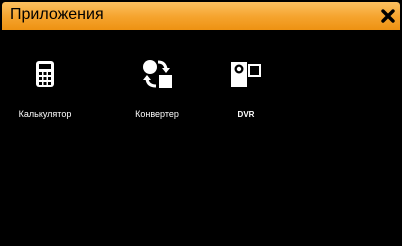 This screenshot has height=246, width=402. What do you see at coordinates (246, 90) in the screenshot?
I see `app-dvr: DVR` at bounding box center [246, 90].